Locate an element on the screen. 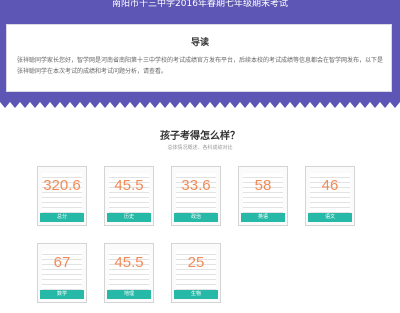 The image size is (400, 313). score-card-chinese: 46 语文 is located at coordinates (330, 196).